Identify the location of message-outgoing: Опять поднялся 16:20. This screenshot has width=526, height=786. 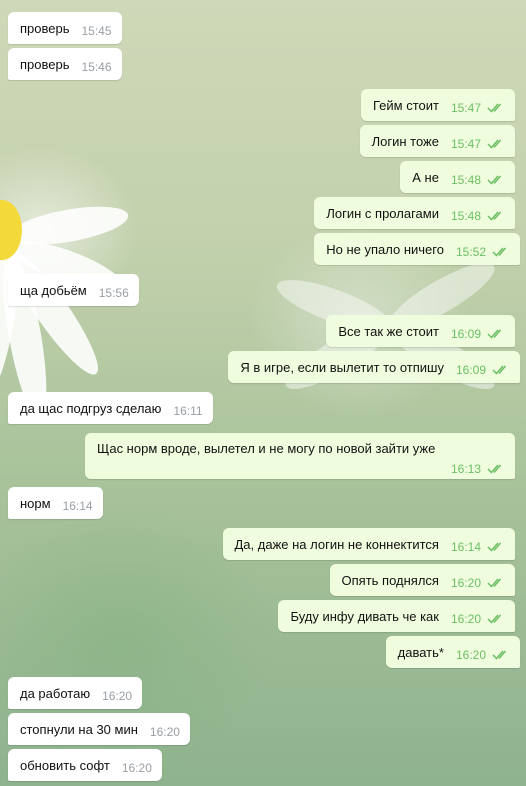
(422, 580).